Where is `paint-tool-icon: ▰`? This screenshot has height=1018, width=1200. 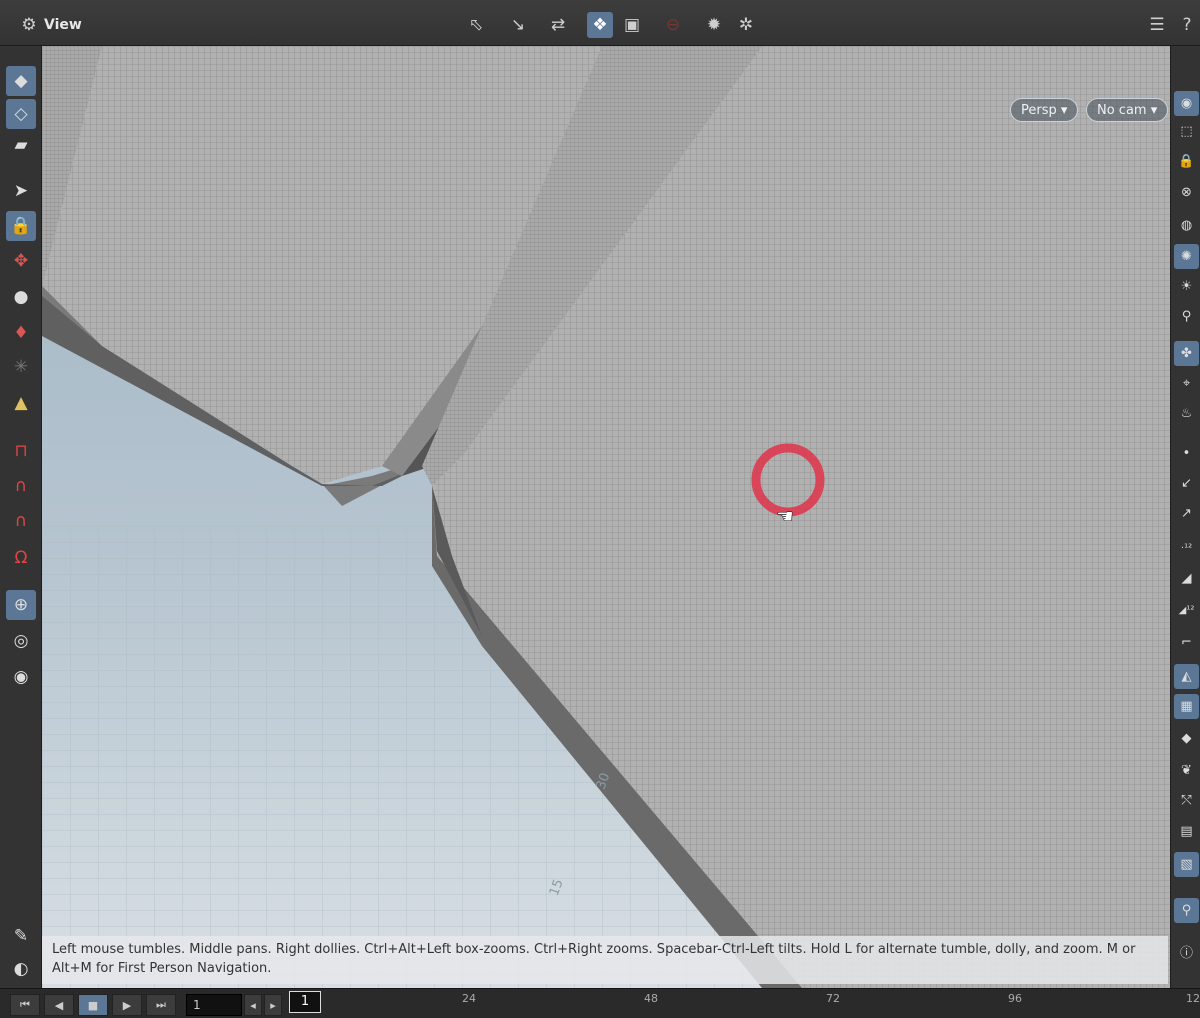 paint-tool-icon: ▰ is located at coordinates (21, 145).